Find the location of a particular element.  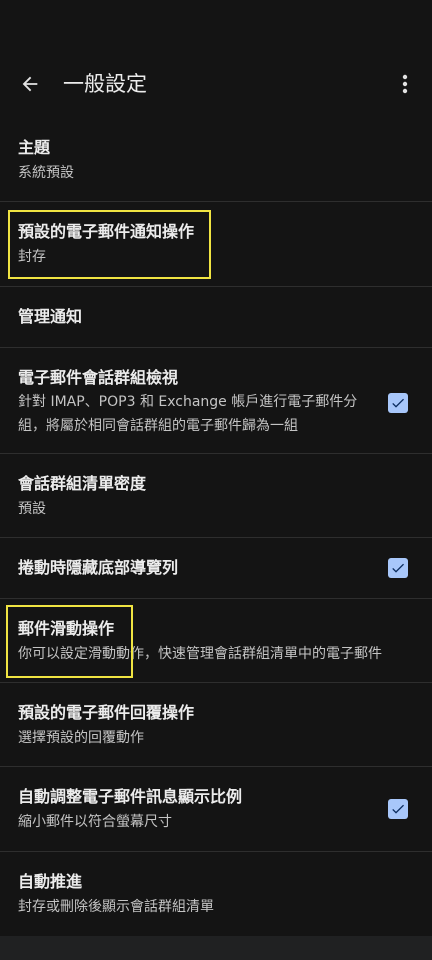

setting-subtitle: 預設 is located at coordinates (32, 509).